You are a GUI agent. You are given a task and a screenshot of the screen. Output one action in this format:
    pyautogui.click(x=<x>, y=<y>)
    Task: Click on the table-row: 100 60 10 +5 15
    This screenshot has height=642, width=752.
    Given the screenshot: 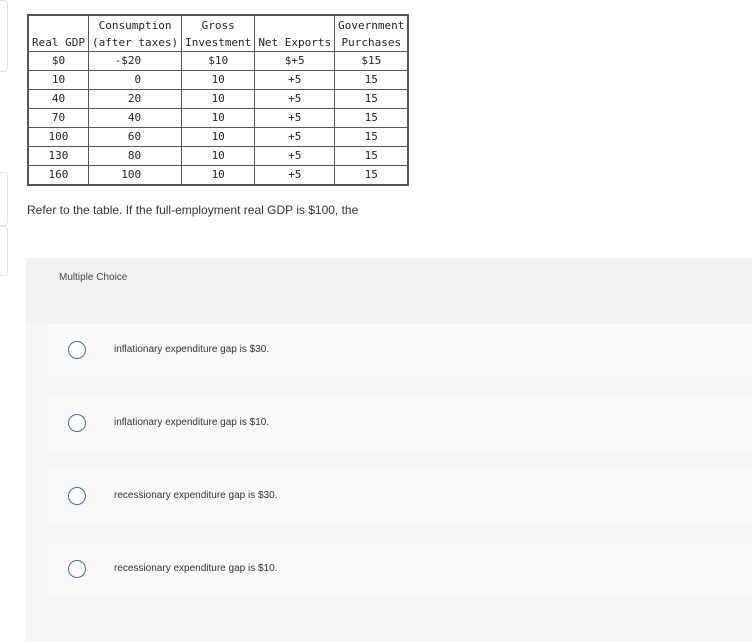 What is the action you would take?
    pyautogui.click(x=218, y=137)
    